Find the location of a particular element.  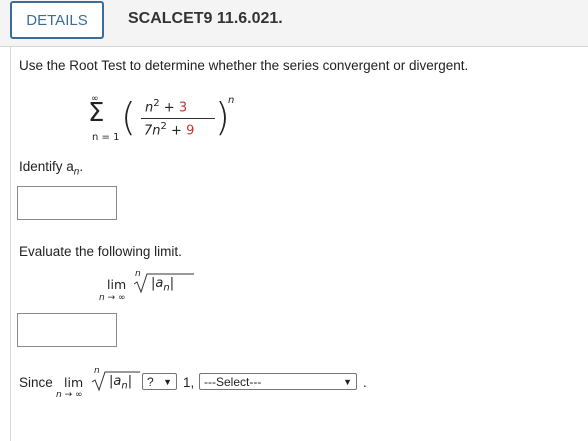

since-radicand: |an| is located at coordinates (120, 383).